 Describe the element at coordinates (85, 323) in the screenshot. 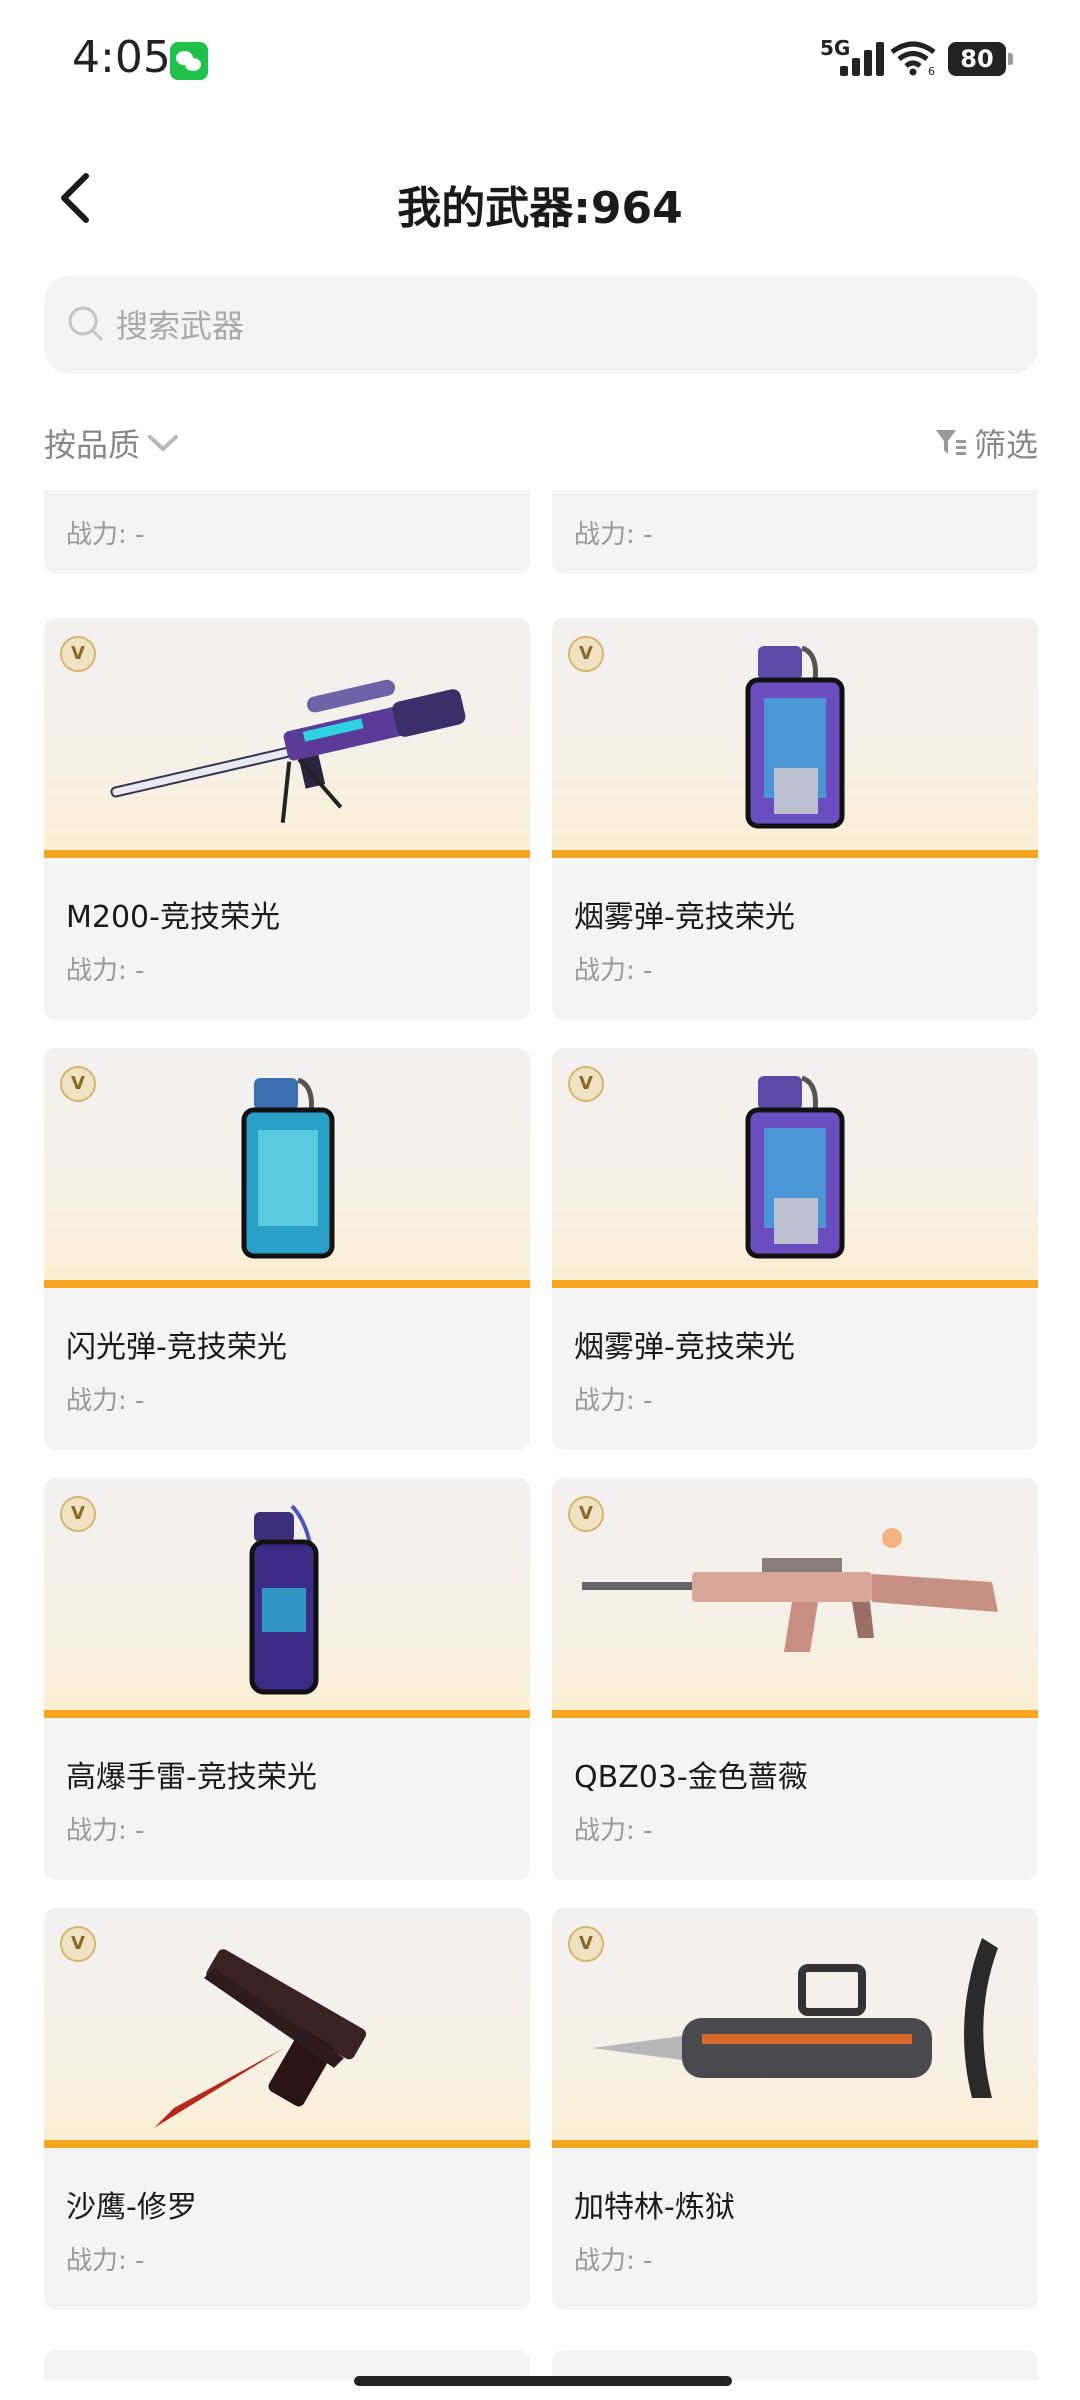

I see `search-icon` at that location.